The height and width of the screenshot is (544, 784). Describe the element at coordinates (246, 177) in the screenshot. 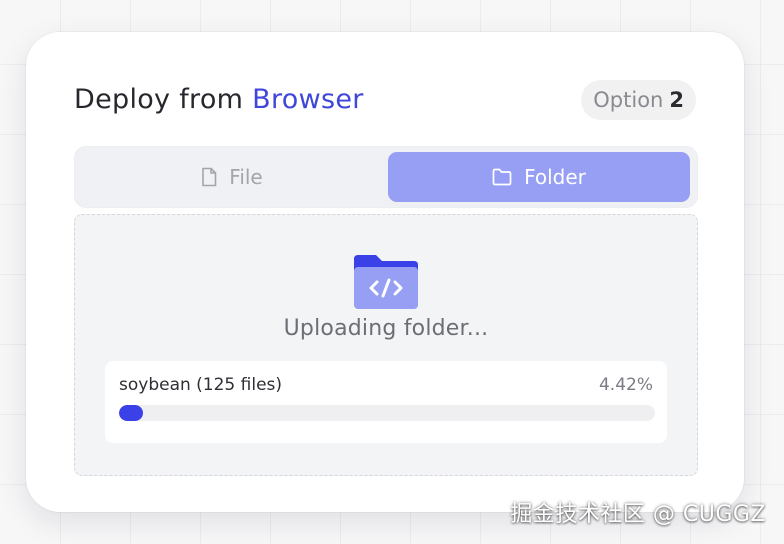

I see `tab-file-label: File` at that location.